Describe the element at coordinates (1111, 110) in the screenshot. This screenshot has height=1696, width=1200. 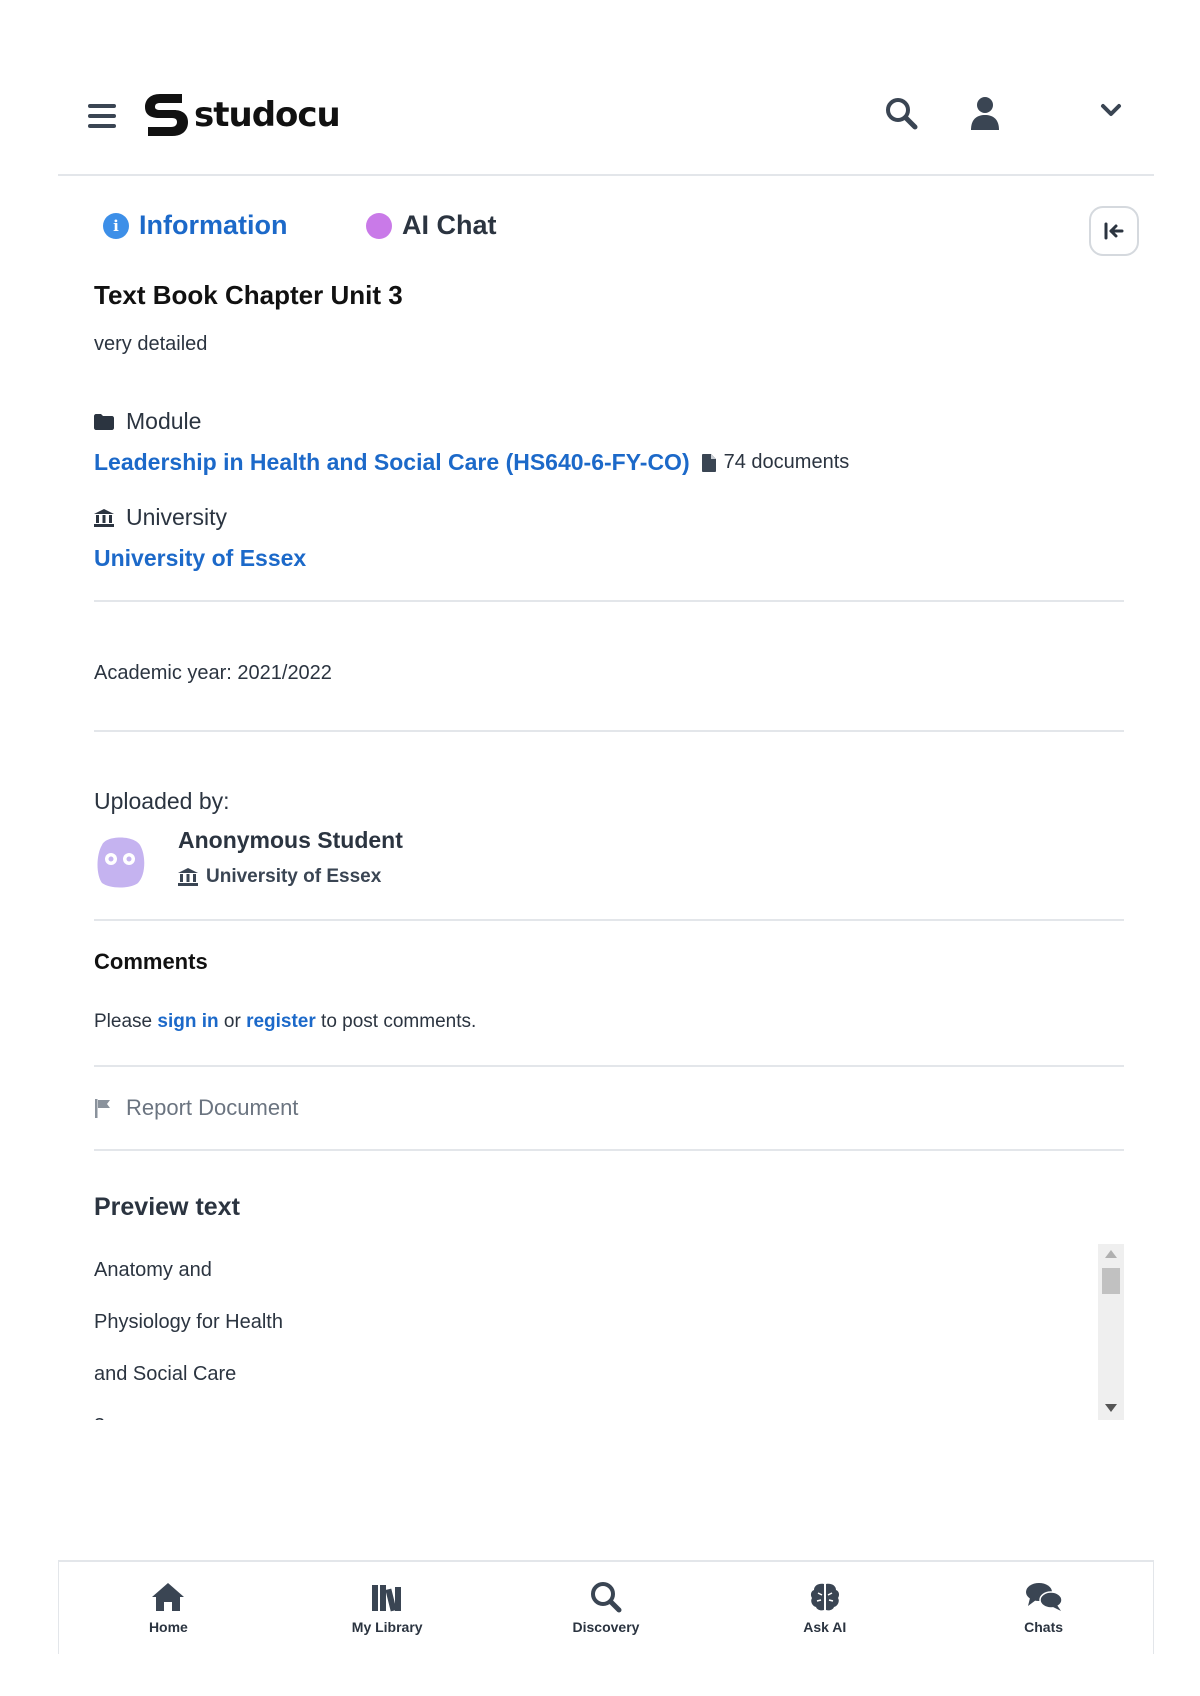
I see `chevron-down-icon` at that location.